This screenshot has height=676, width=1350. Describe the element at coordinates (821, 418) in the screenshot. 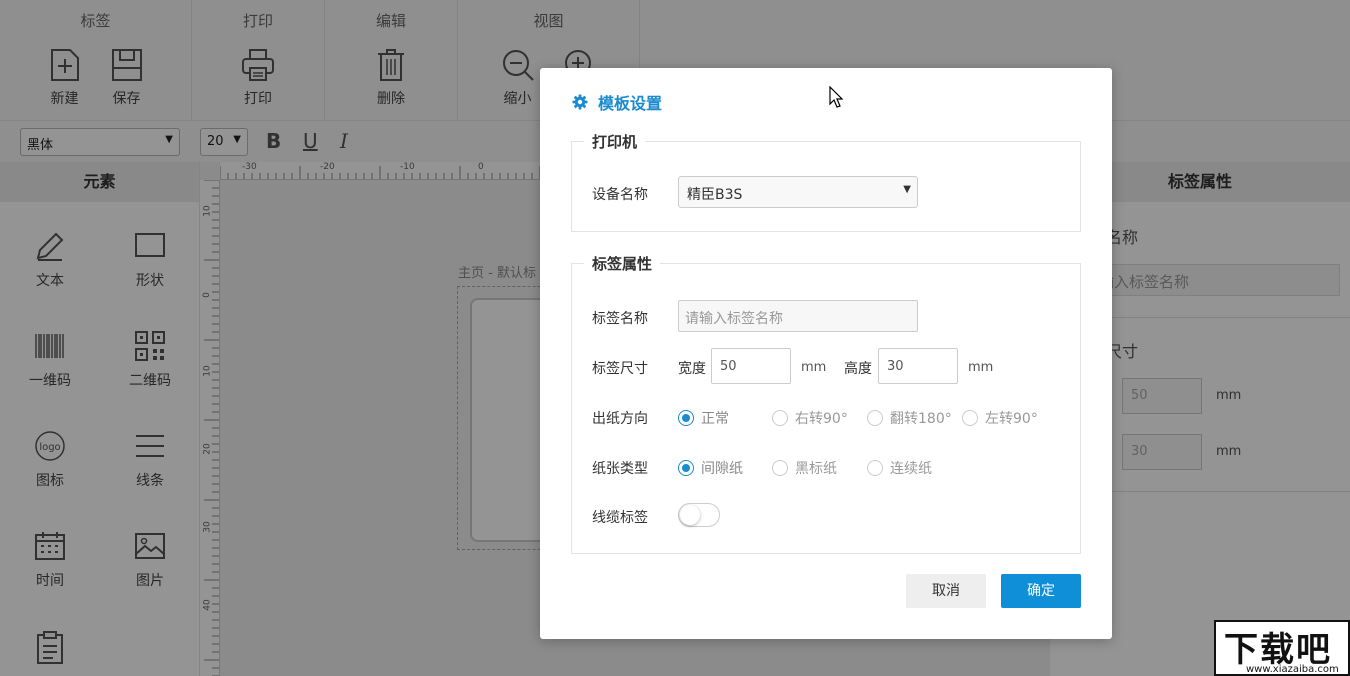

I see `radio-label: 右转90°` at that location.